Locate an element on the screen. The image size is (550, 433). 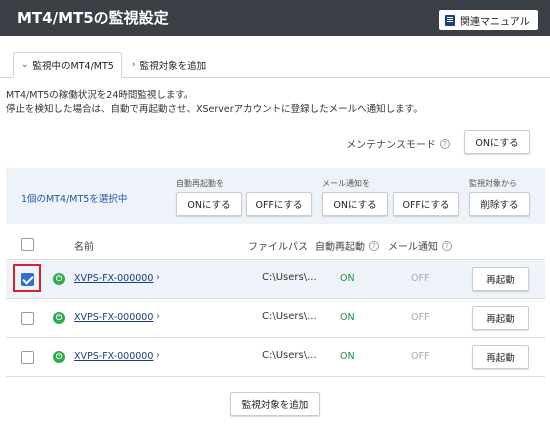
tab-bar: ⌄ 監視中のMT4/MT5 › 監視対象を追加 is located at coordinates (275, 65).